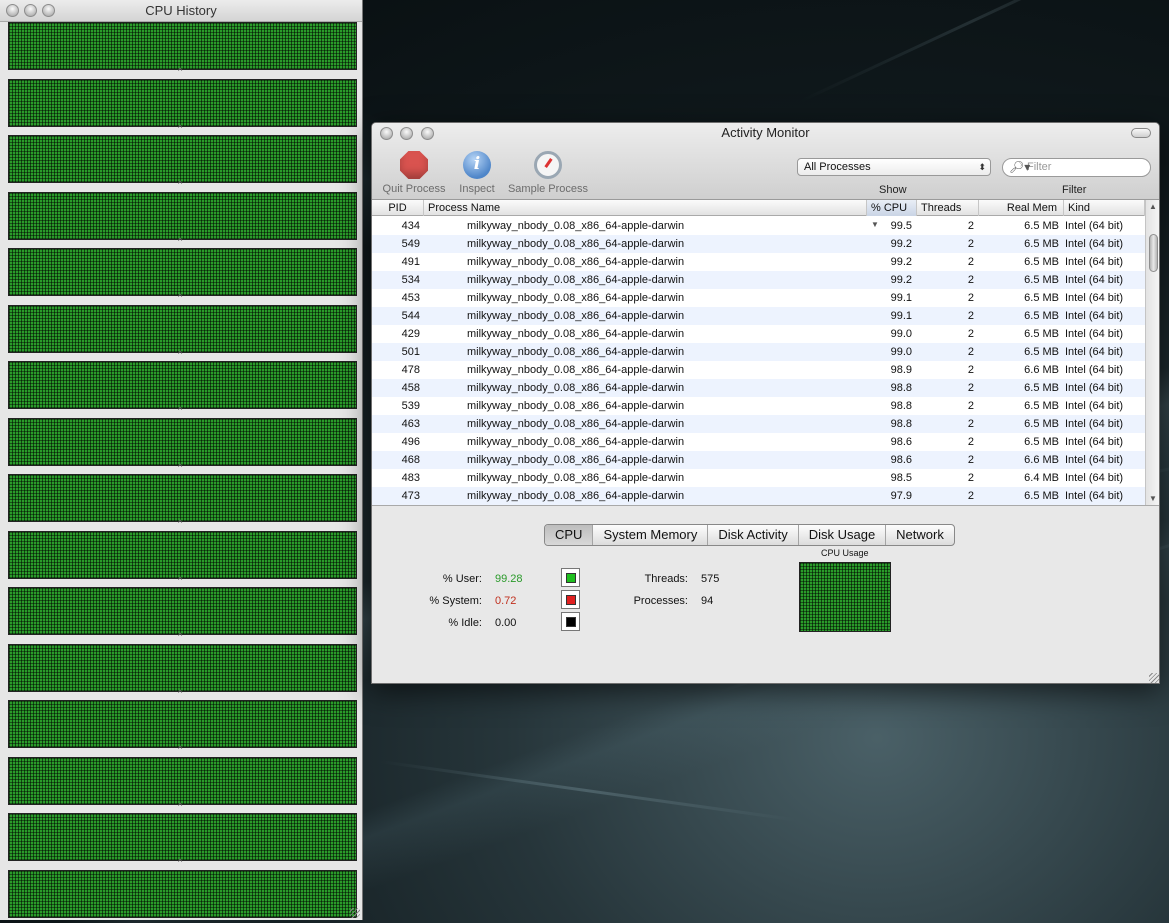 The width and height of the screenshot is (1169, 923). Describe the element at coordinates (570, 621) in the screenshot. I see `idle-color-swatch` at that location.